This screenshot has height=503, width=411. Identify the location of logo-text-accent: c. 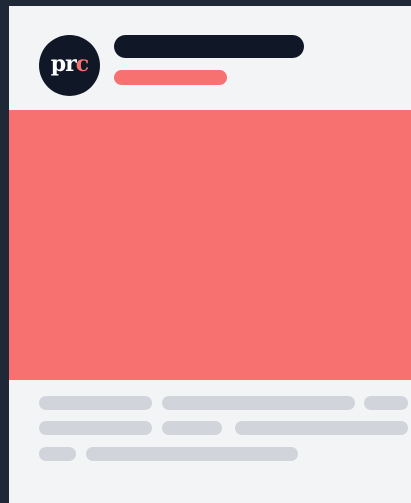
(82, 64).